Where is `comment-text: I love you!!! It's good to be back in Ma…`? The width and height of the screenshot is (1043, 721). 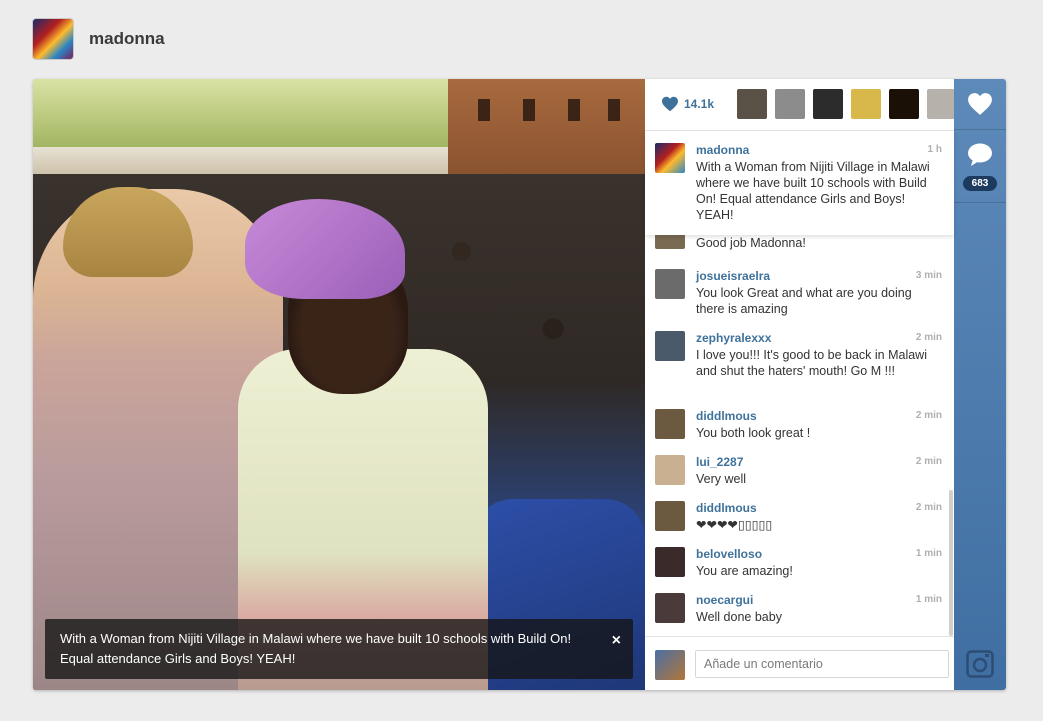
comment-text: I love you!!! It's good to be back in Ma… is located at coordinates (811, 363).